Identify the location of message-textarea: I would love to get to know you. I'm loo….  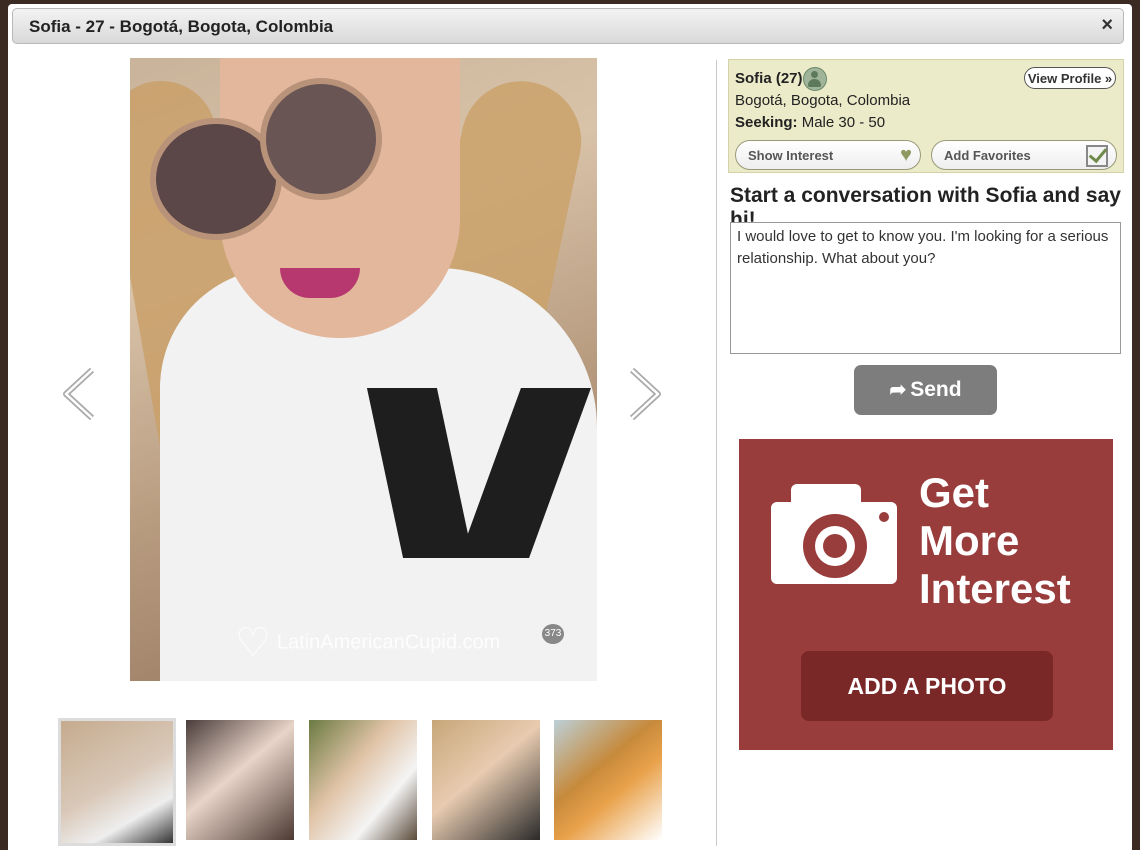
(925, 288).